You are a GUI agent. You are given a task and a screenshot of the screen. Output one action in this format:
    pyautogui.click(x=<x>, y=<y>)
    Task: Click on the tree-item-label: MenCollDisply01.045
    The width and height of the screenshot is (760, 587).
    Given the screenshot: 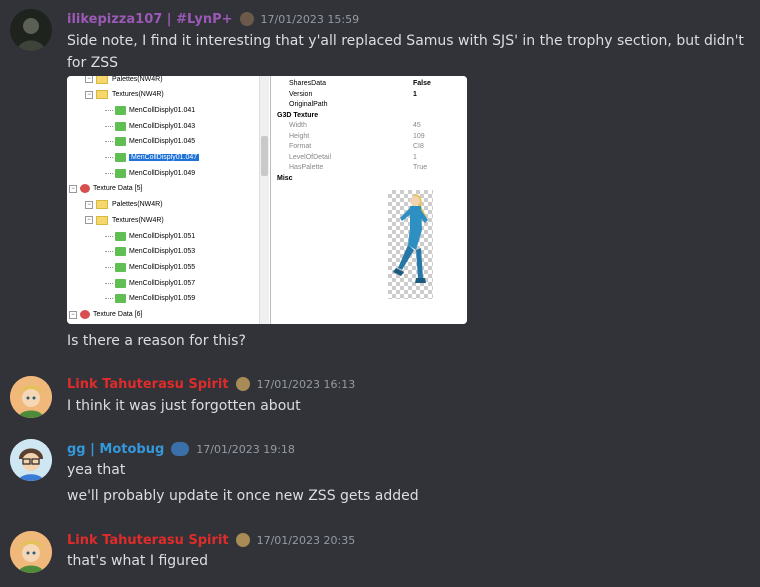 What is the action you would take?
    pyautogui.click(x=162, y=142)
    